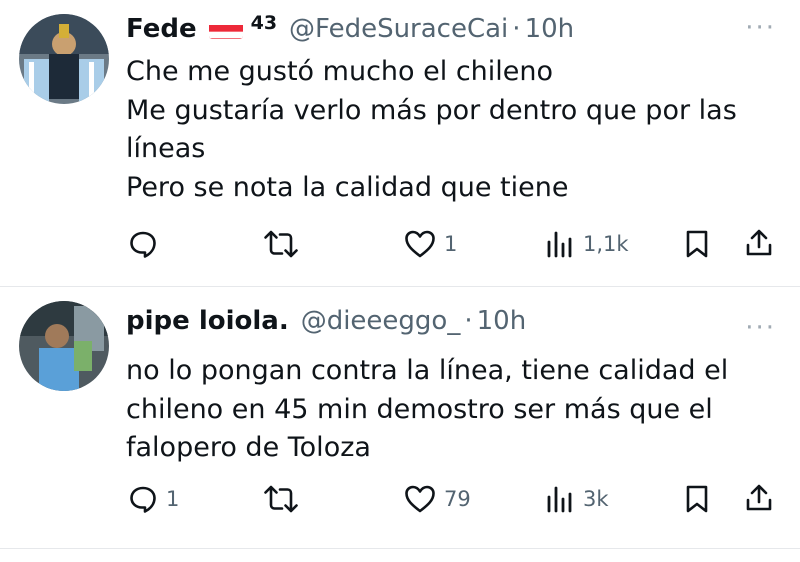 The width and height of the screenshot is (800, 562). Describe the element at coordinates (457, 499) in the screenshot. I see `like-count: 79` at that location.